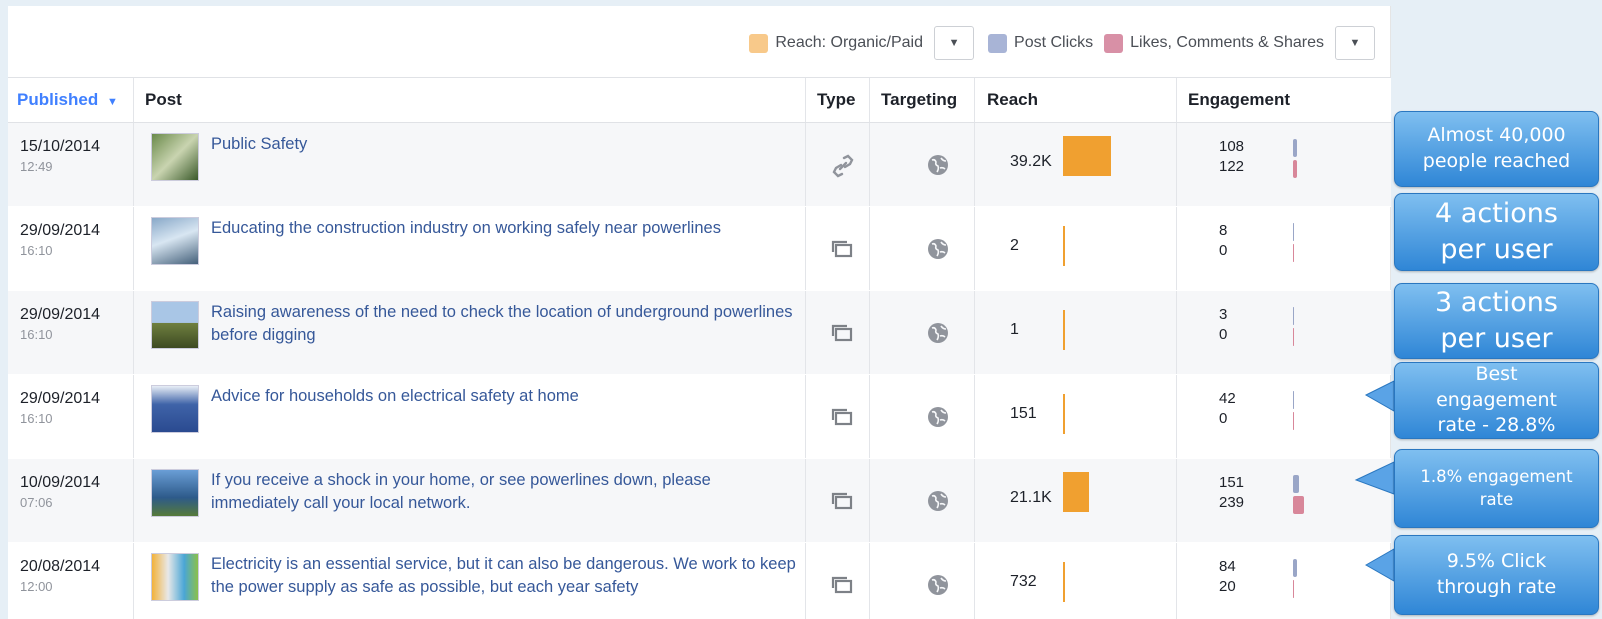 The image size is (1602, 619). What do you see at coordinates (1496, 561) in the screenshot?
I see `callout-text: 9.5% Click` at bounding box center [1496, 561].